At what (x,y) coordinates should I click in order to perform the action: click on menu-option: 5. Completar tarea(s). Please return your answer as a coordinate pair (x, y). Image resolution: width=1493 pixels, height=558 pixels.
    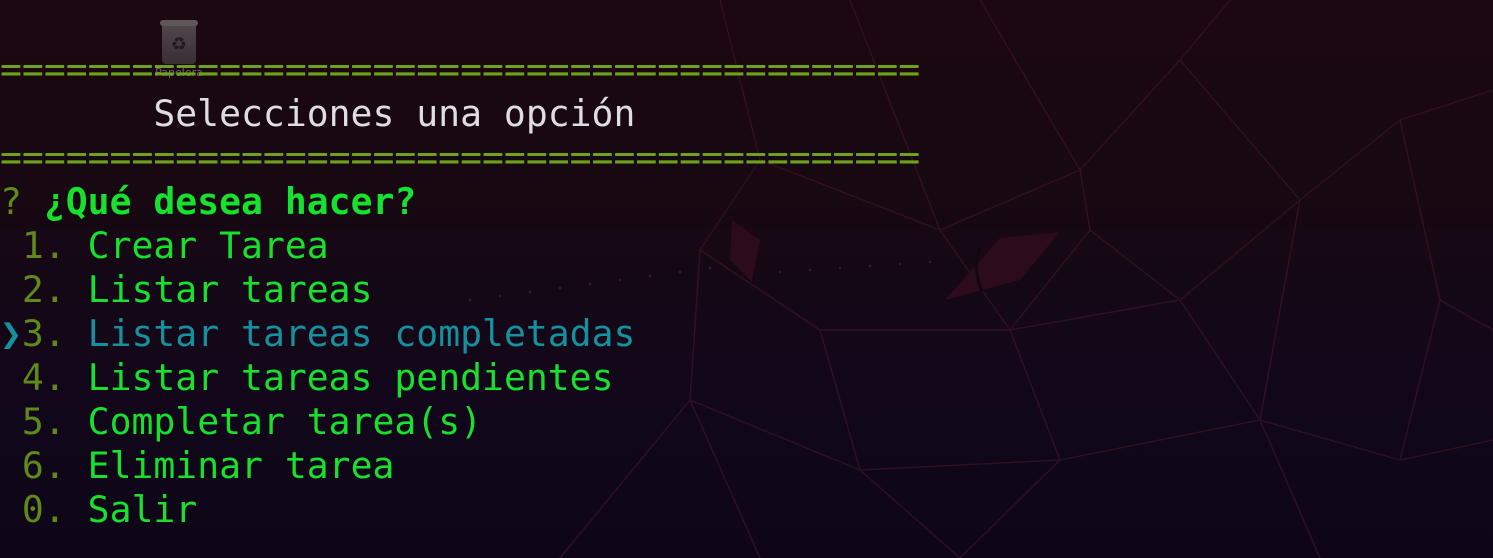
    Looking at the image, I should click on (746, 422).